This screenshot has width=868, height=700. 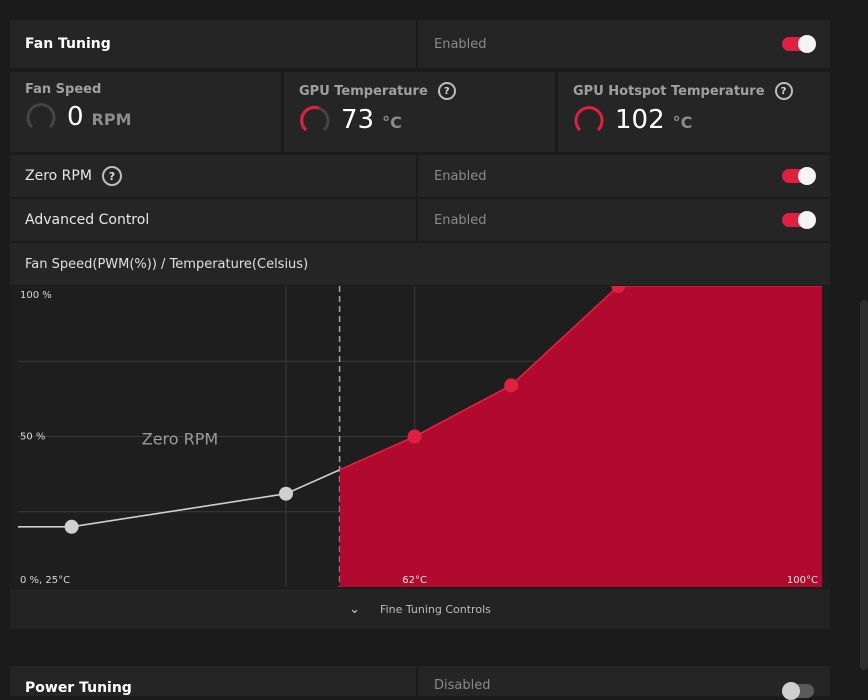 I want to click on fine-tuning-controls-label: Fine Tuning Controls, so click(x=435, y=609).